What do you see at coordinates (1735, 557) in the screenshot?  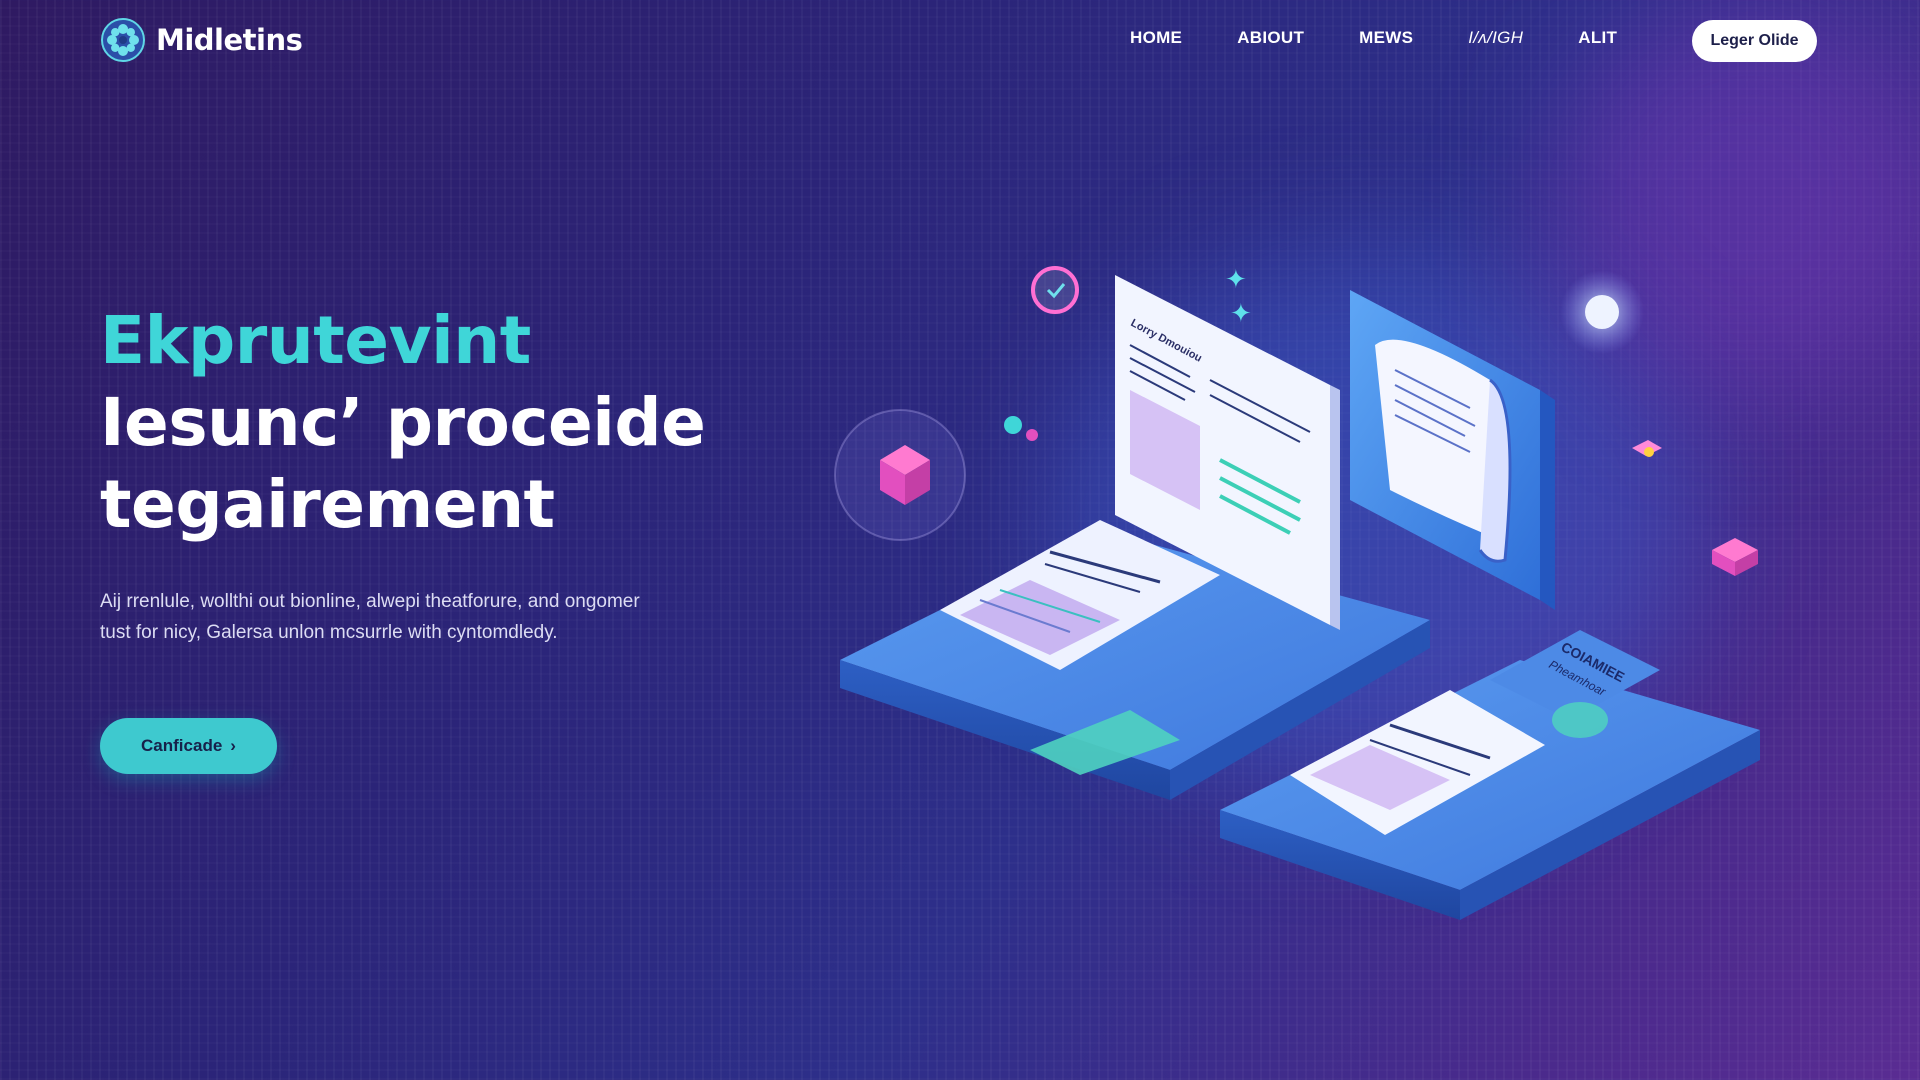 I see `pink-cube-icon` at bounding box center [1735, 557].